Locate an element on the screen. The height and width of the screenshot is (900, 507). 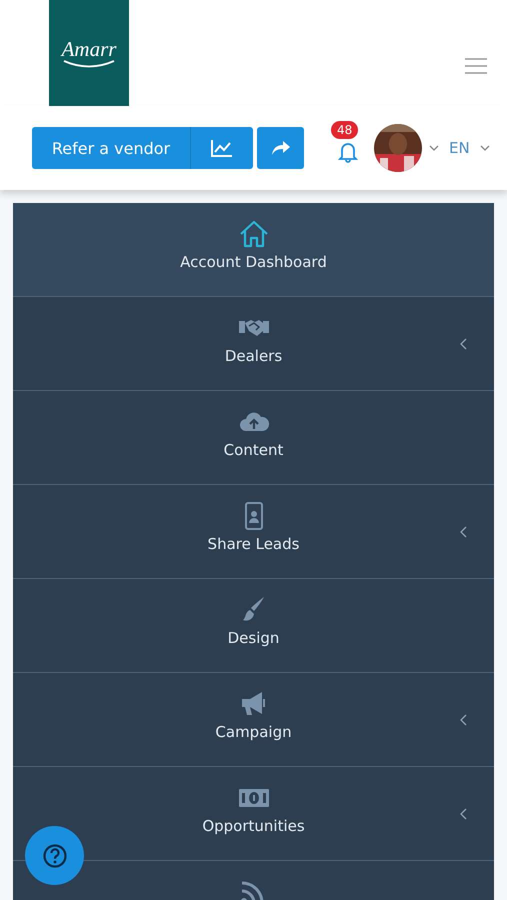
home-icon is located at coordinates (254, 234).